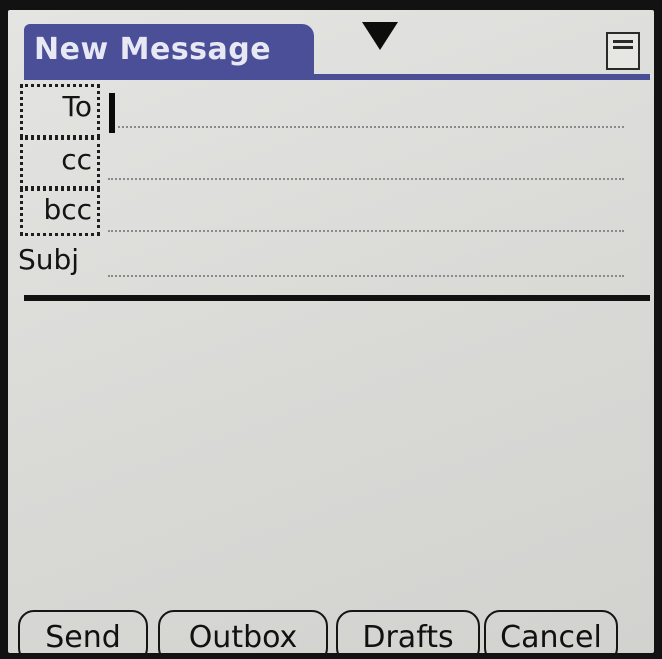 The height and width of the screenshot is (659, 662). I want to click on bcc-label: bcc, so click(67, 209).